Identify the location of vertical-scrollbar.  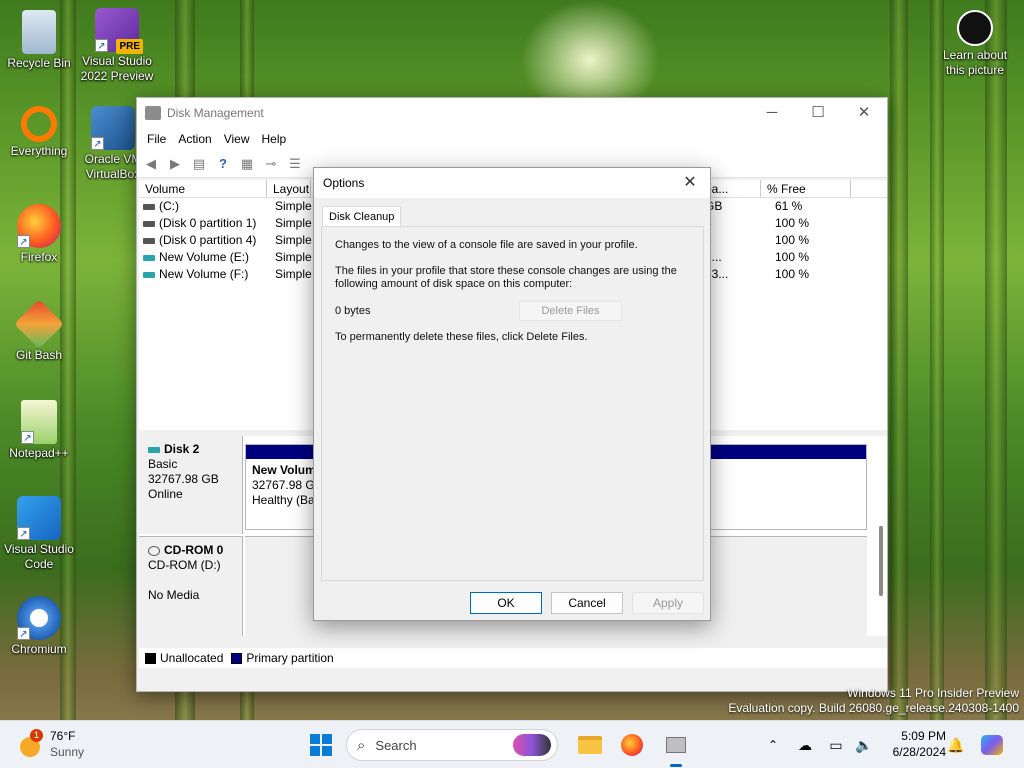
(881, 561).